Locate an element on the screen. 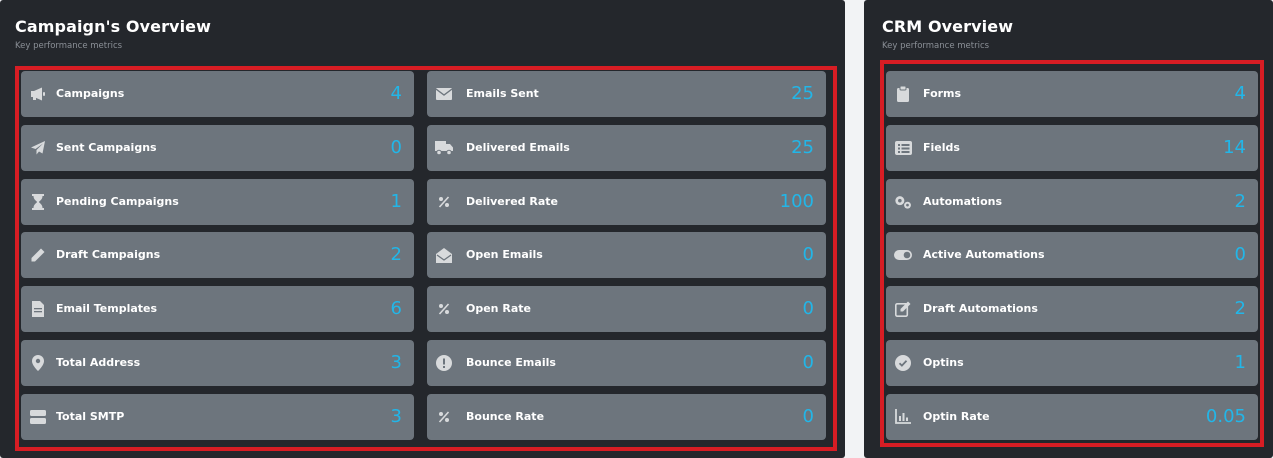 Image resolution: width=1273 pixels, height=458 pixels. metric-label: Campaigns is located at coordinates (90, 93).